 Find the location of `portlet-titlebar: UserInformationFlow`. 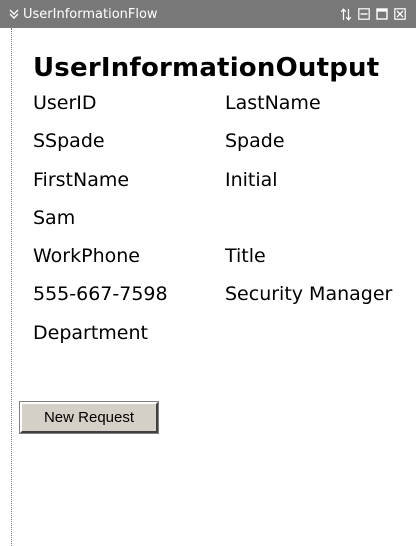

portlet-titlebar: UserInformationFlow is located at coordinates (208, 14).